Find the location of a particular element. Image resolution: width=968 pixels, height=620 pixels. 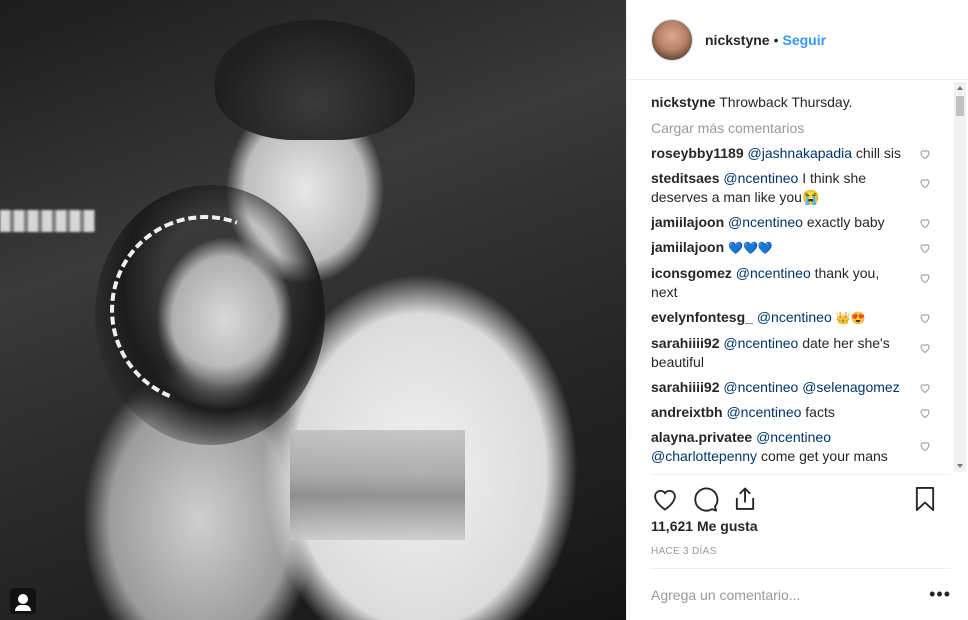

comment-item: iconsgomez @ncentineo thank you, next is located at coordinates (794, 283).